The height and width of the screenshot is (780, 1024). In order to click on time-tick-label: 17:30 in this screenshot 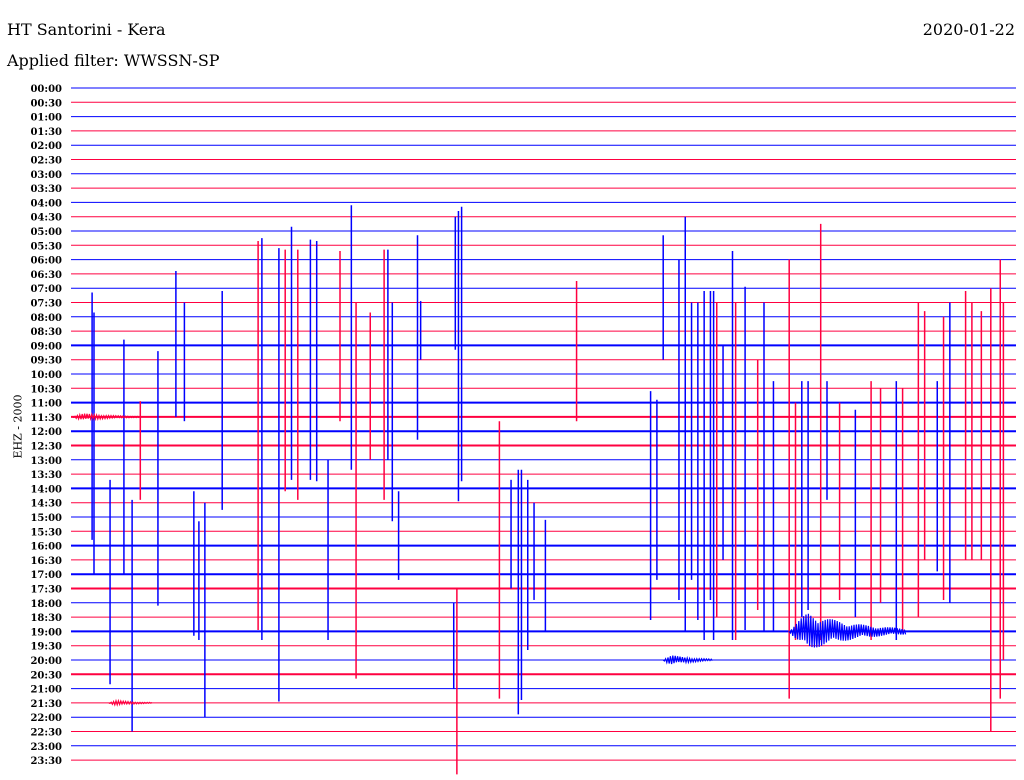, I will do `click(46, 590)`.